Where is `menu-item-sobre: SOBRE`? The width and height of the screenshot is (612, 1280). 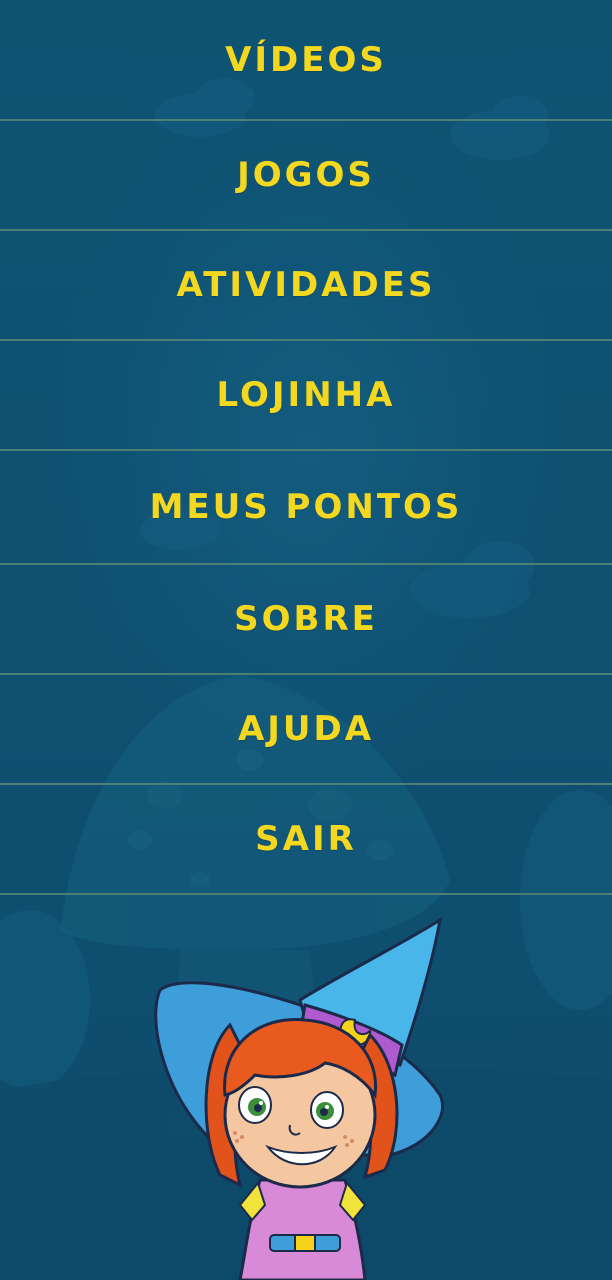
menu-item-sobre: SOBRE is located at coordinates (306, 620).